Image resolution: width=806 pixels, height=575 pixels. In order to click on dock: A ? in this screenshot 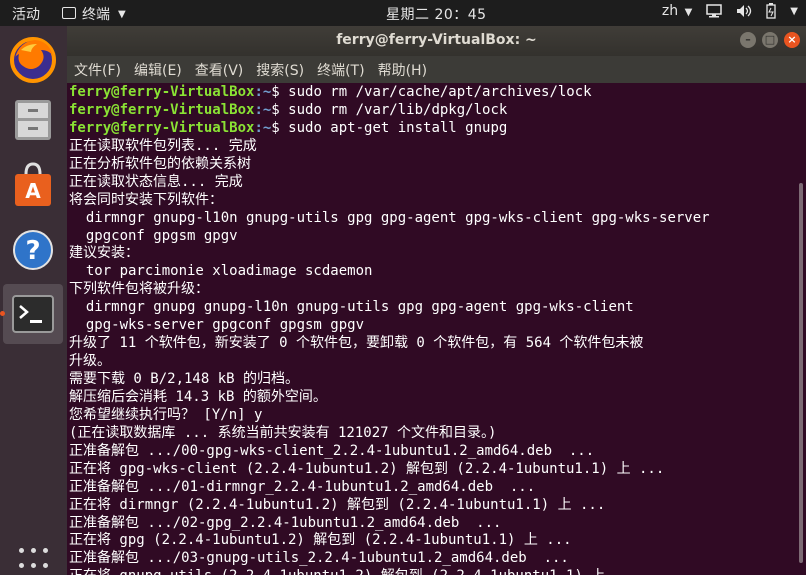, I will do `click(33, 300)`.